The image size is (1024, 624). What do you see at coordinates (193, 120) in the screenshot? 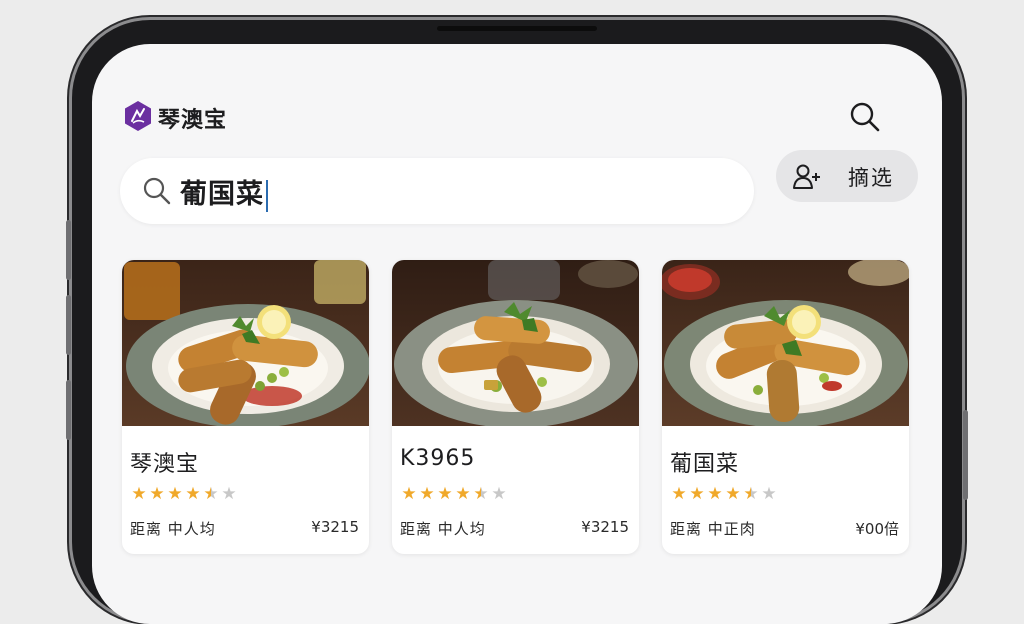
I see `app-name: 琴澳宝` at bounding box center [193, 120].